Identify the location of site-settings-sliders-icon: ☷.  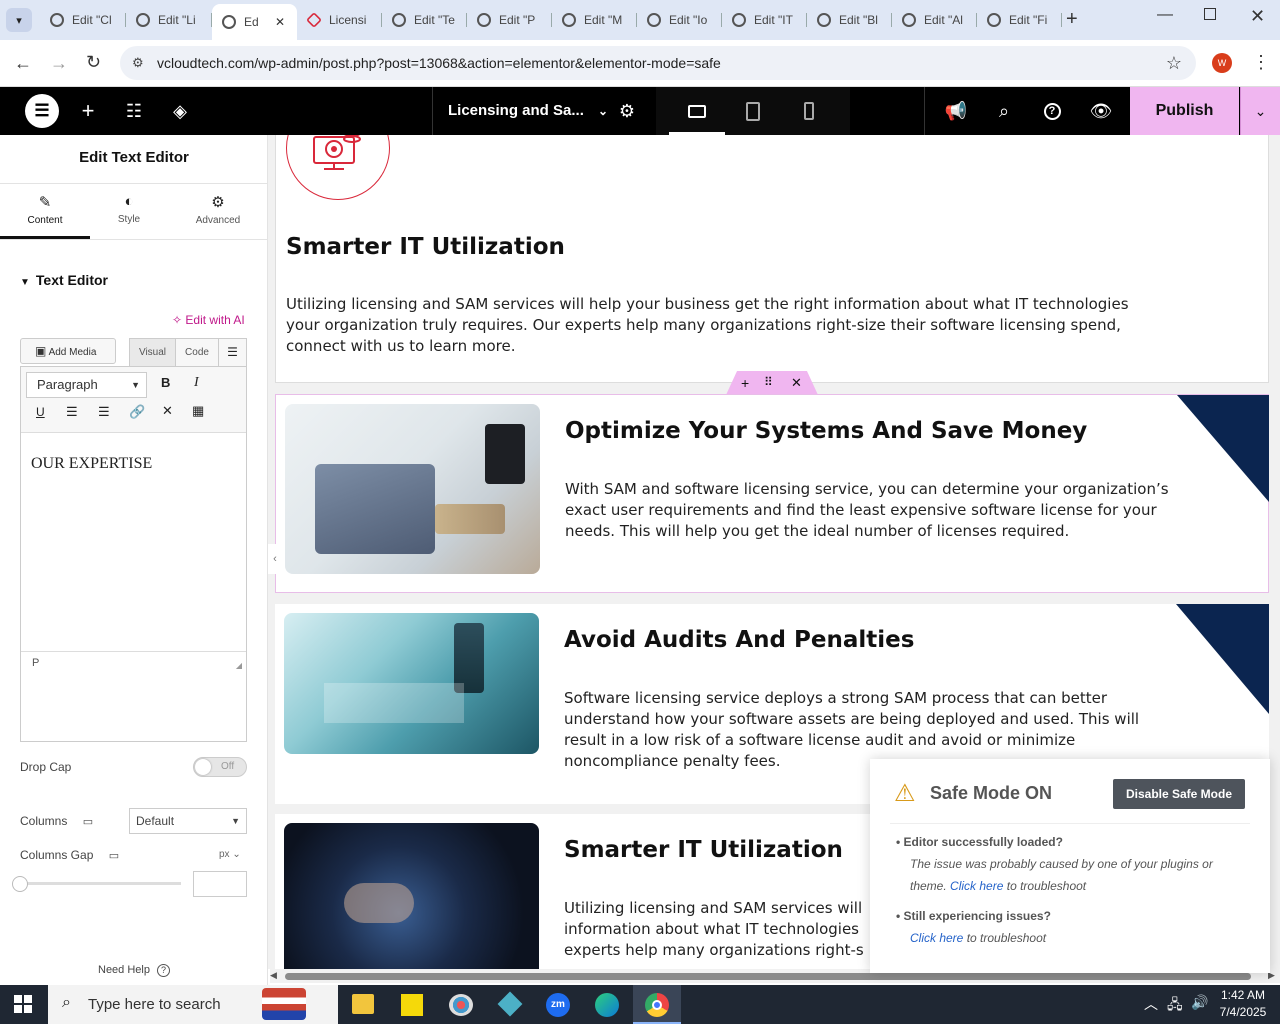
(134, 111).